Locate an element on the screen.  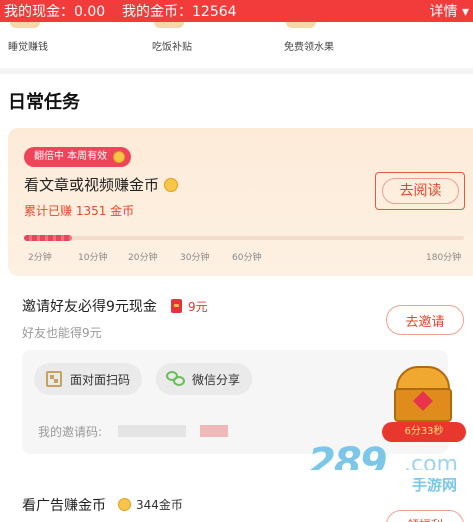
info-icon is located at coordinates (171, 185).